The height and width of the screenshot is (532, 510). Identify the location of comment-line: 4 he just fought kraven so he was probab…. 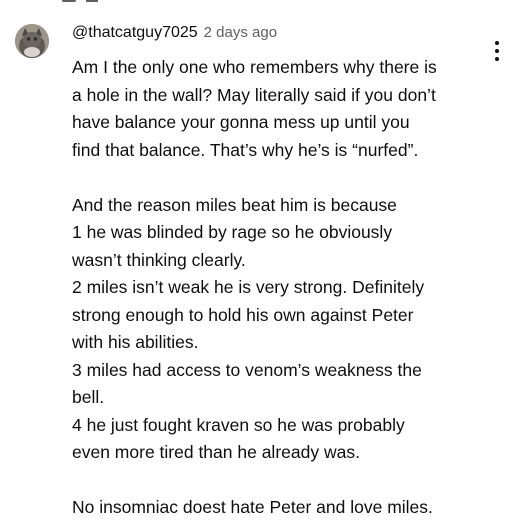
(238, 424).